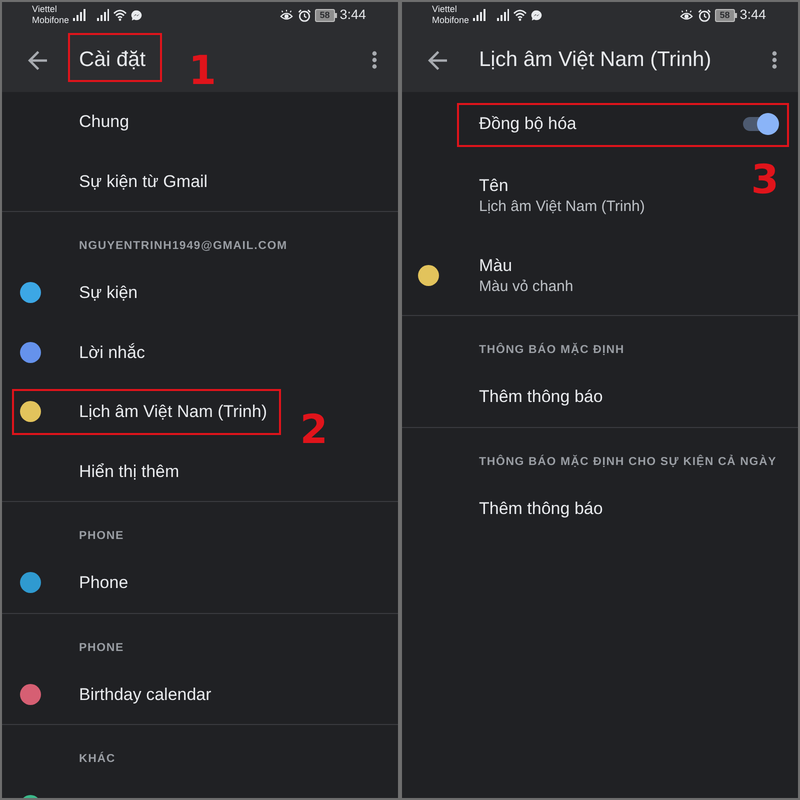 The width and height of the screenshot is (800, 800). I want to click on step-number: 2, so click(314, 430).